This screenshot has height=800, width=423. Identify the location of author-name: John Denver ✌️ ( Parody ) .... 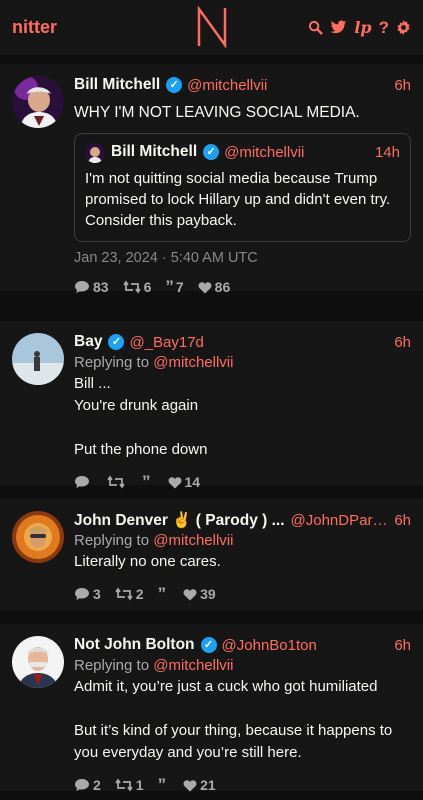
(179, 520).